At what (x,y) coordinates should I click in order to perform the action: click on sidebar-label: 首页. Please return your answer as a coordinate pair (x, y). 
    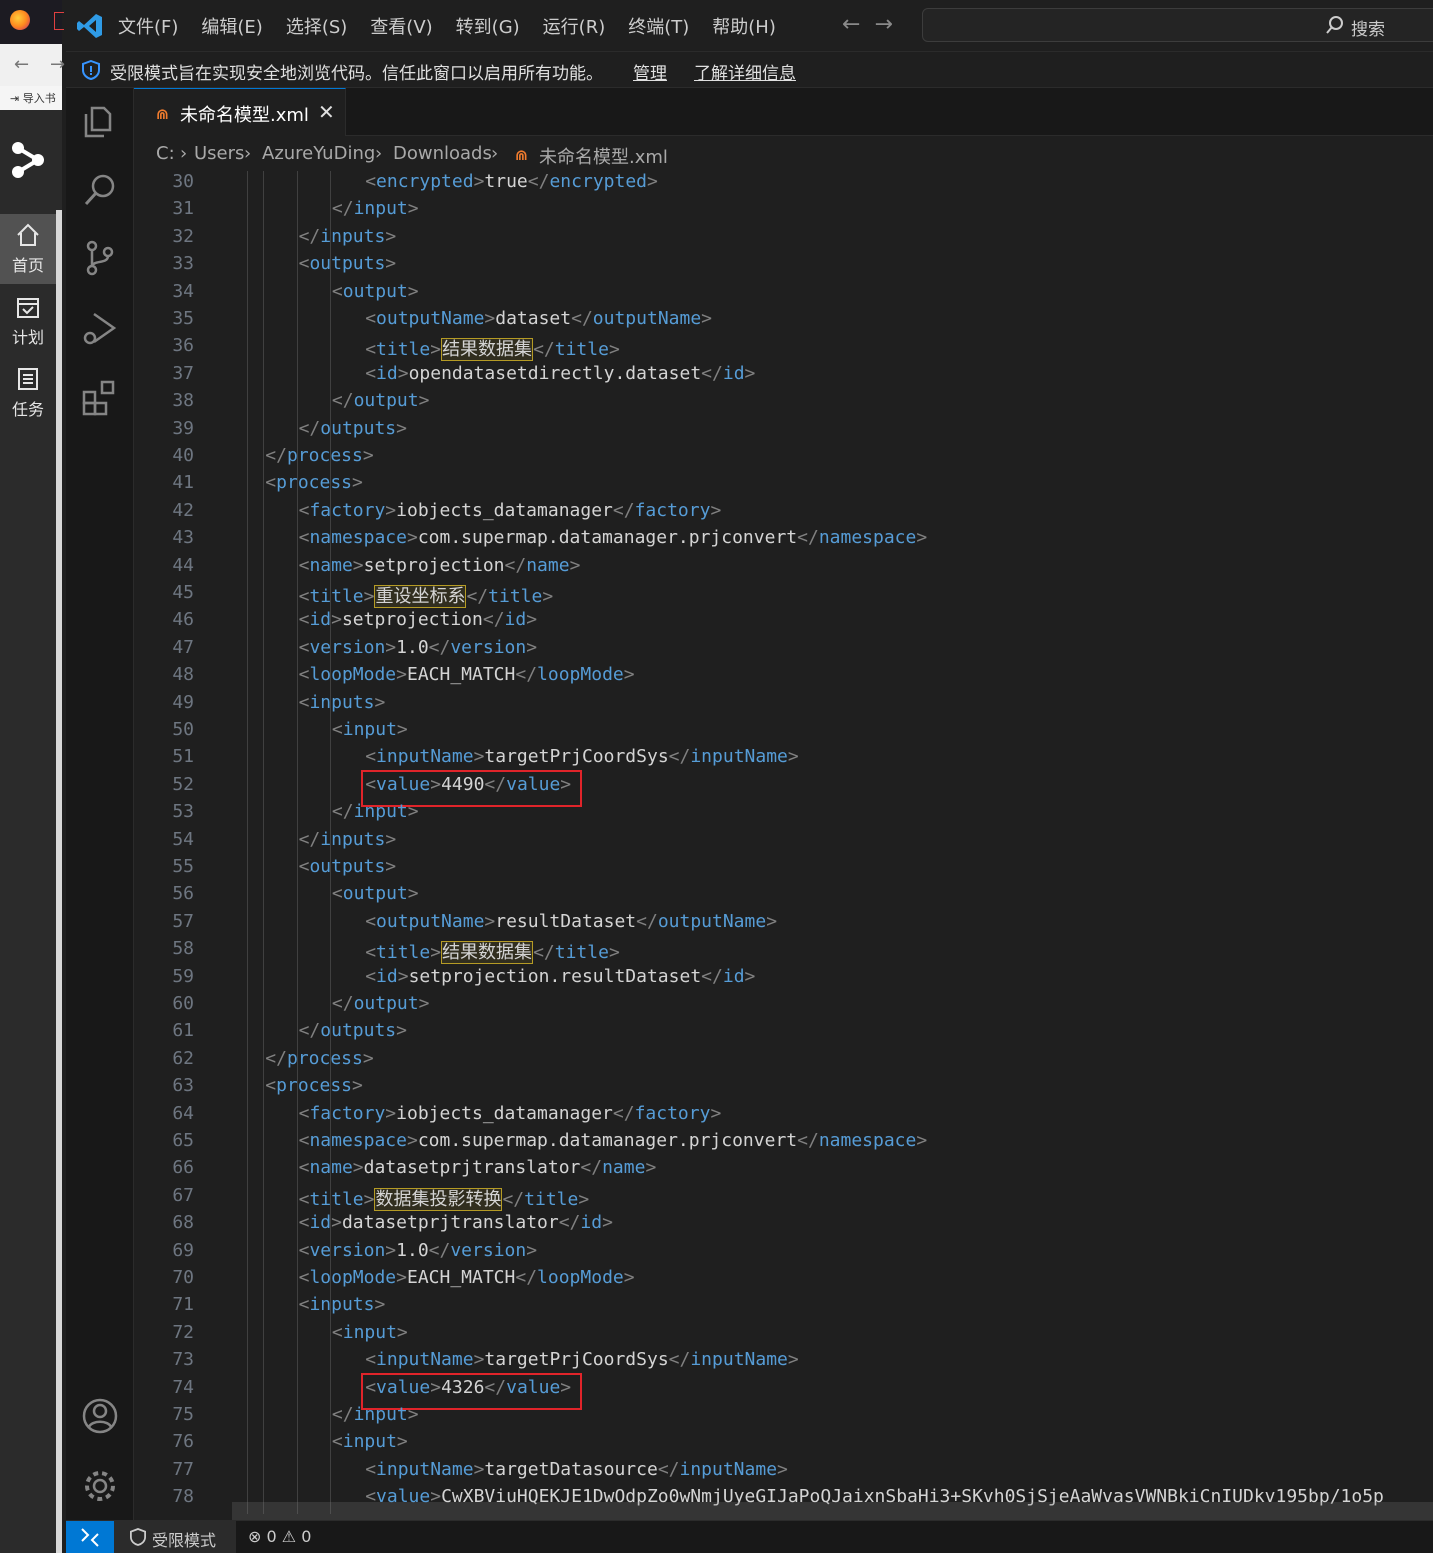
    Looking at the image, I should click on (27, 265).